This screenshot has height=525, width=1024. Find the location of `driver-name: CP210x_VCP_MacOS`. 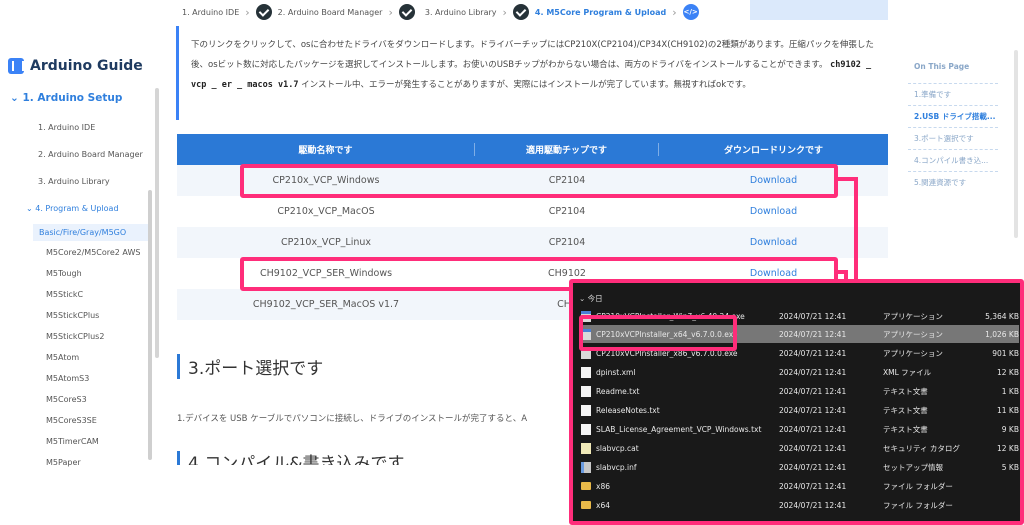

driver-name: CP210x_VCP_MacOS is located at coordinates (326, 211).